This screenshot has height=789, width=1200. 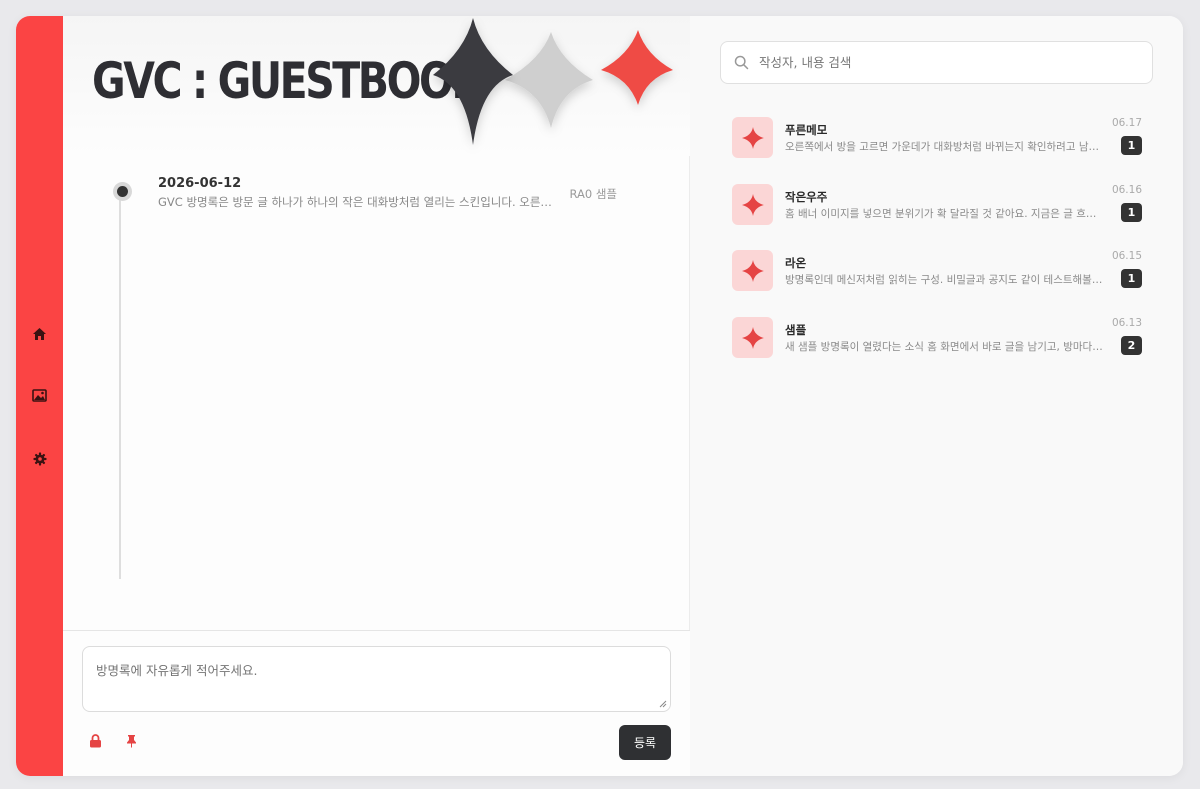 I want to click on gear-icon, so click(x=39, y=458).